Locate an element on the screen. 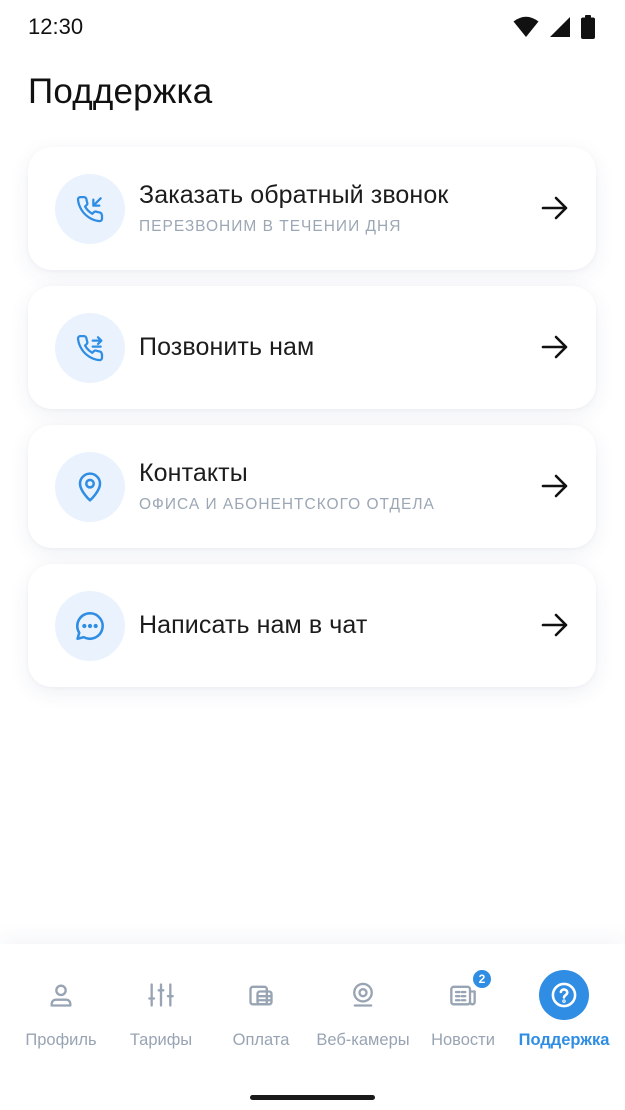 The width and height of the screenshot is (625, 1110). help-icon is located at coordinates (564, 995).